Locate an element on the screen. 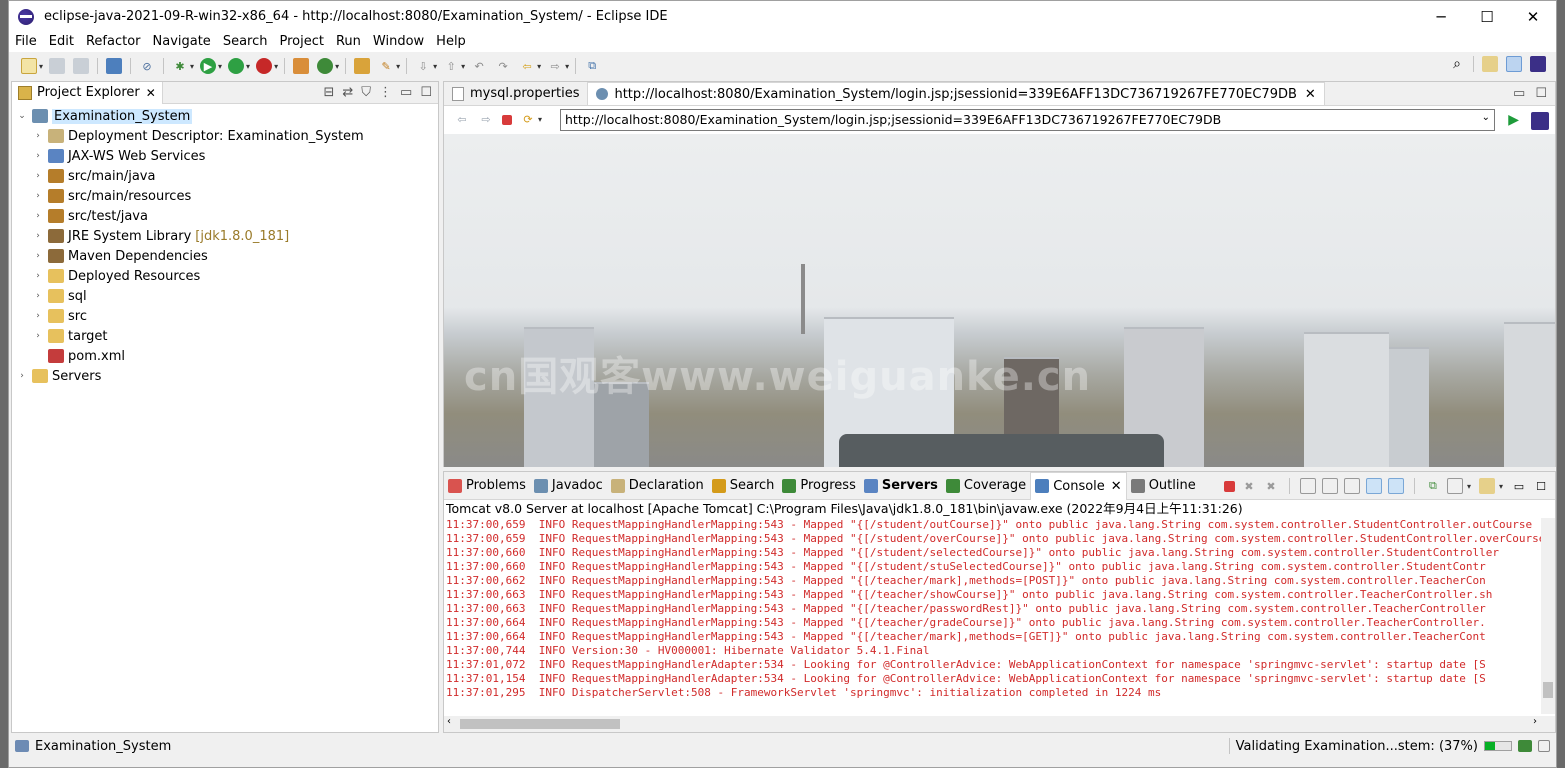  maximize-panel-icon: ☐ is located at coordinates (1541, 486).